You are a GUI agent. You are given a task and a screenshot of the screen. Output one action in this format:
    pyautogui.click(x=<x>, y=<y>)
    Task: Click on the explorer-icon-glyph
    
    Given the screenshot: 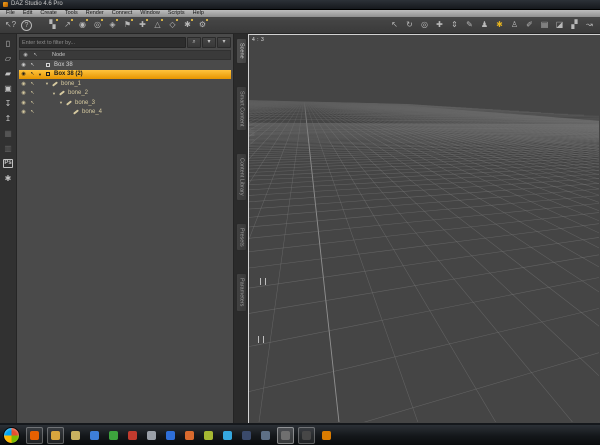 What is the action you would take?
    pyautogui.click(x=55, y=435)
    